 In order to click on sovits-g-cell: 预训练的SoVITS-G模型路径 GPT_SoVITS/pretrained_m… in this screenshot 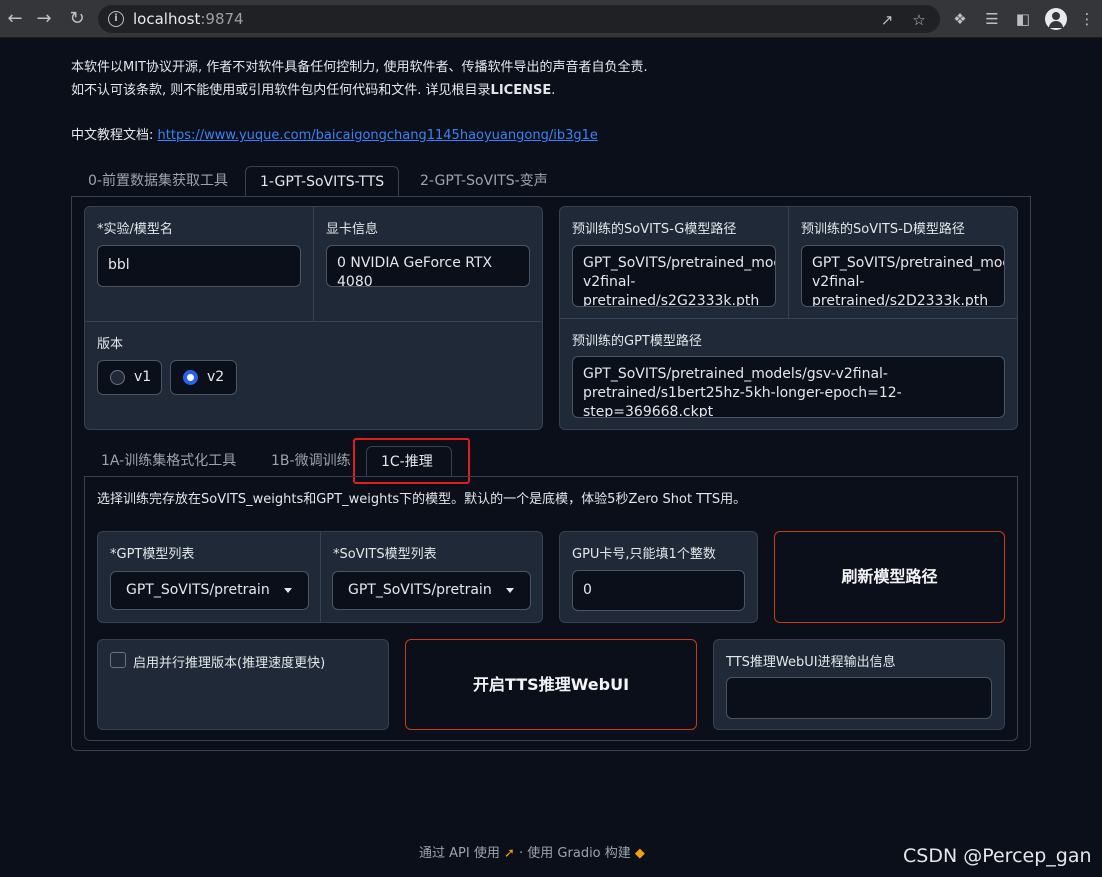, I will do `click(674, 263)`.